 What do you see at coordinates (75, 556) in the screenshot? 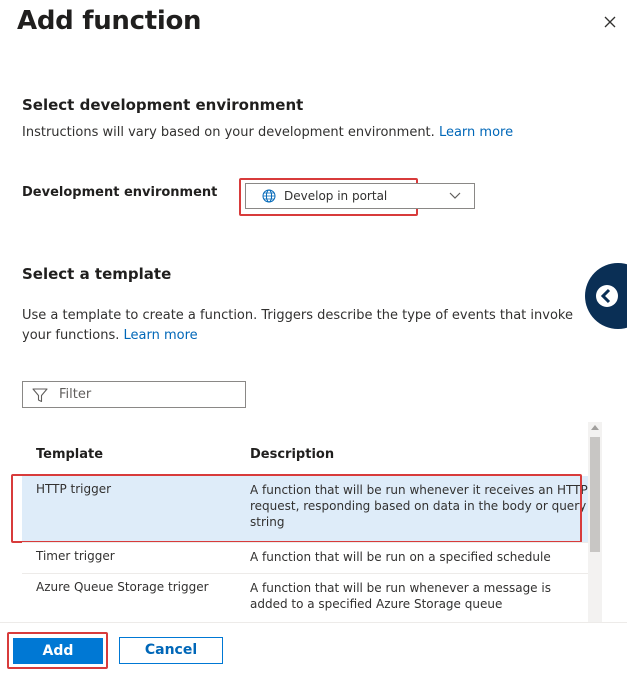
I see `row-template-name: Timer trigger` at bounding box center [75, 556].